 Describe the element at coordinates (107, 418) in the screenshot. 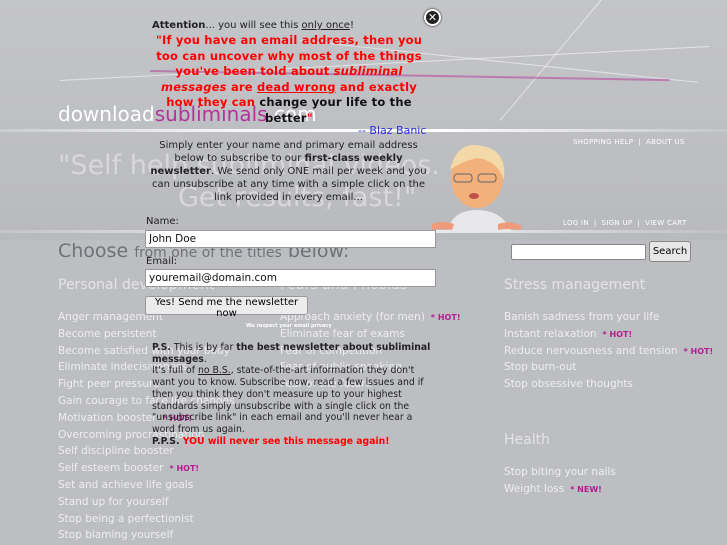

I see `title-link: Motivation booster` at that location.